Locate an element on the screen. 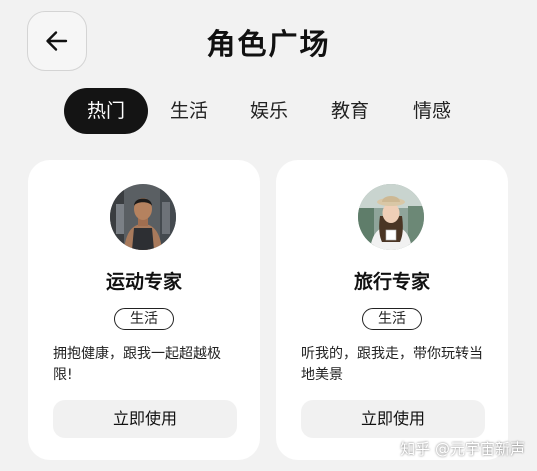  role-name: 运动专家 is located at coordinates (143, 282).